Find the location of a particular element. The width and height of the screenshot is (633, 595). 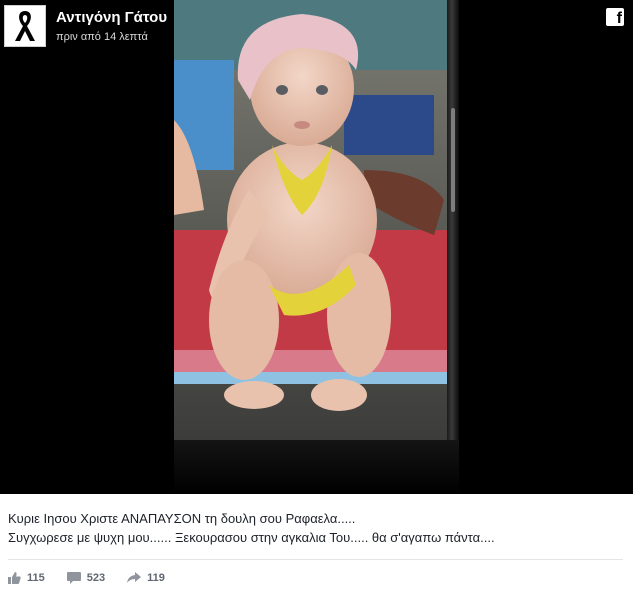

comments-stat: 523 is located at coordinates (86, 578).